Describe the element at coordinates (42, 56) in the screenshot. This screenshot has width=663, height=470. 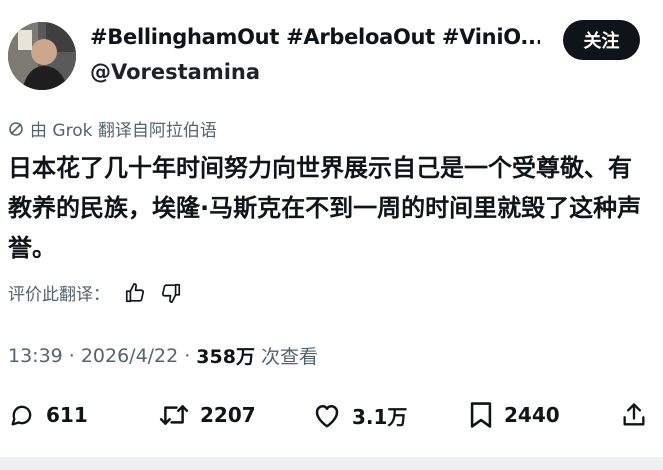
I see `avatar` at that location.